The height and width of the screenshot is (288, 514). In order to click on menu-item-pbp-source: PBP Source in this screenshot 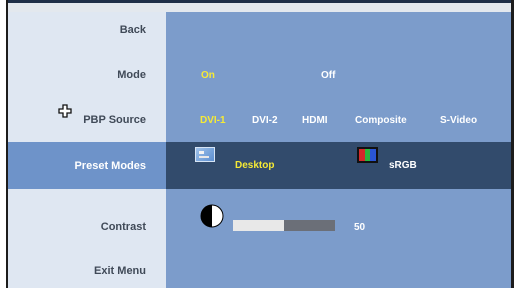, I will do `click(114, 120)`.